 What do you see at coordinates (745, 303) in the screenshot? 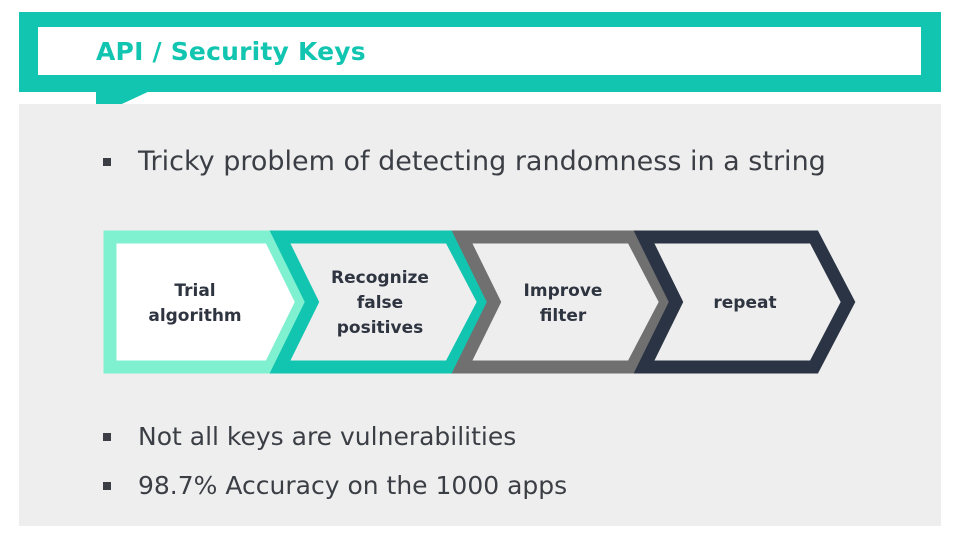
I see `step-label-4: repeat` at bounding box center [745, 303].